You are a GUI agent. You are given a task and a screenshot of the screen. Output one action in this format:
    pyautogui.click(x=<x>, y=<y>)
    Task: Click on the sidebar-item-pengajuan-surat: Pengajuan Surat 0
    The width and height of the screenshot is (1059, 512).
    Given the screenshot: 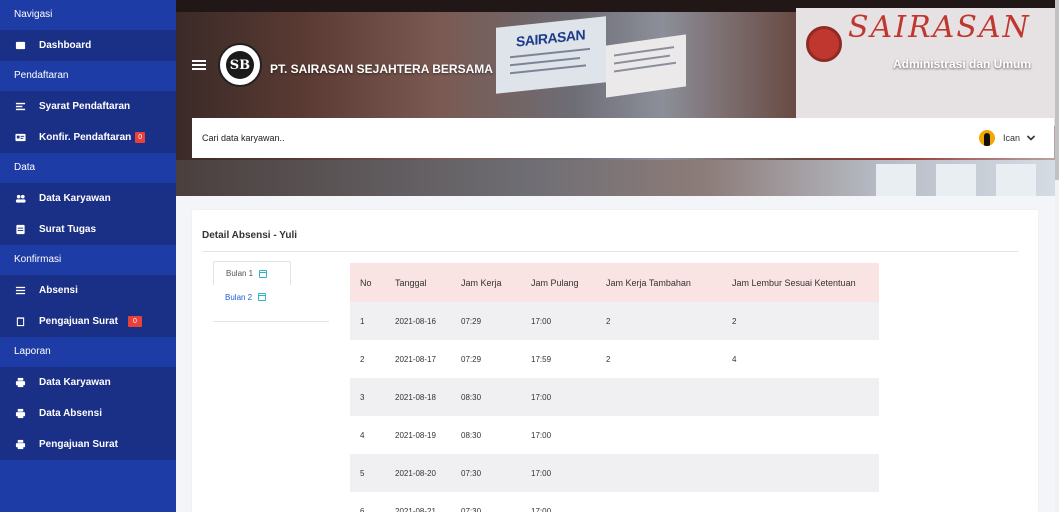 What is the action you would take?
    pyautogui.click(x=88, y=321)
    